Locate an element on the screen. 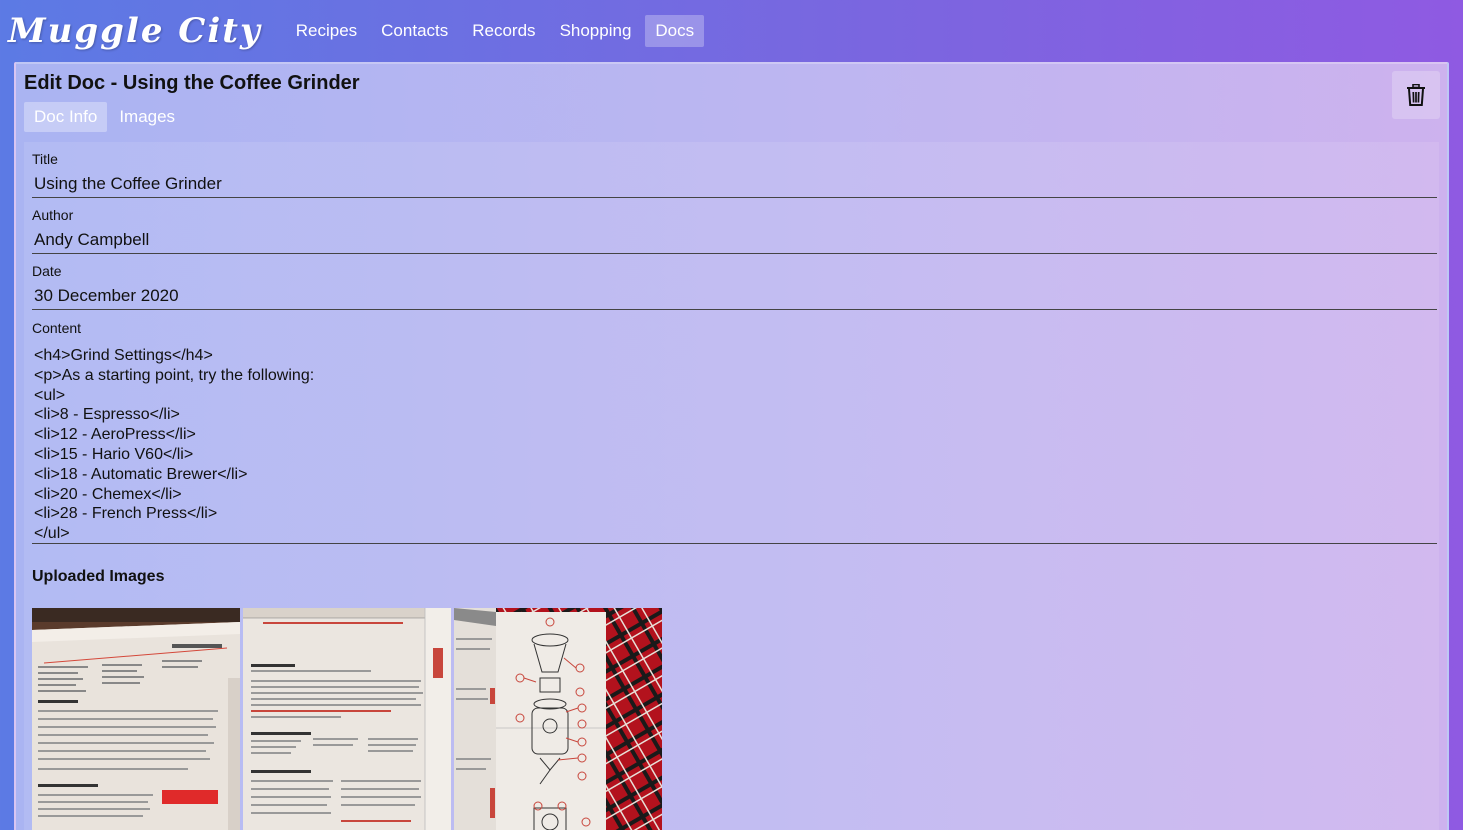 The width and height of the screenshot is (1463, 830). doc-tabs: Doc Info Images is located at coordinates (104, 117).